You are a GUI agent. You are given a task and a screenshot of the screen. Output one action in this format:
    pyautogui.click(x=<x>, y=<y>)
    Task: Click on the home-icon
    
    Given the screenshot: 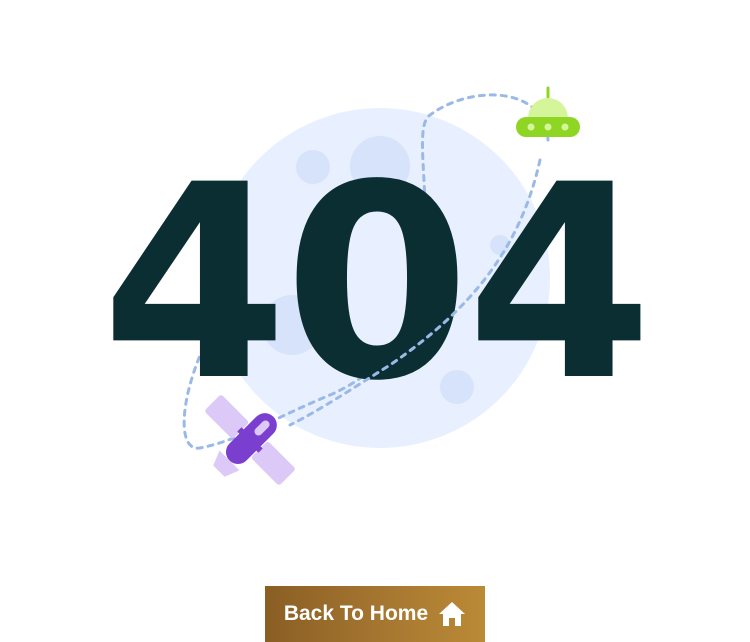 What is the action you would take?
    pyautogui.click(x=452, y=614)
    